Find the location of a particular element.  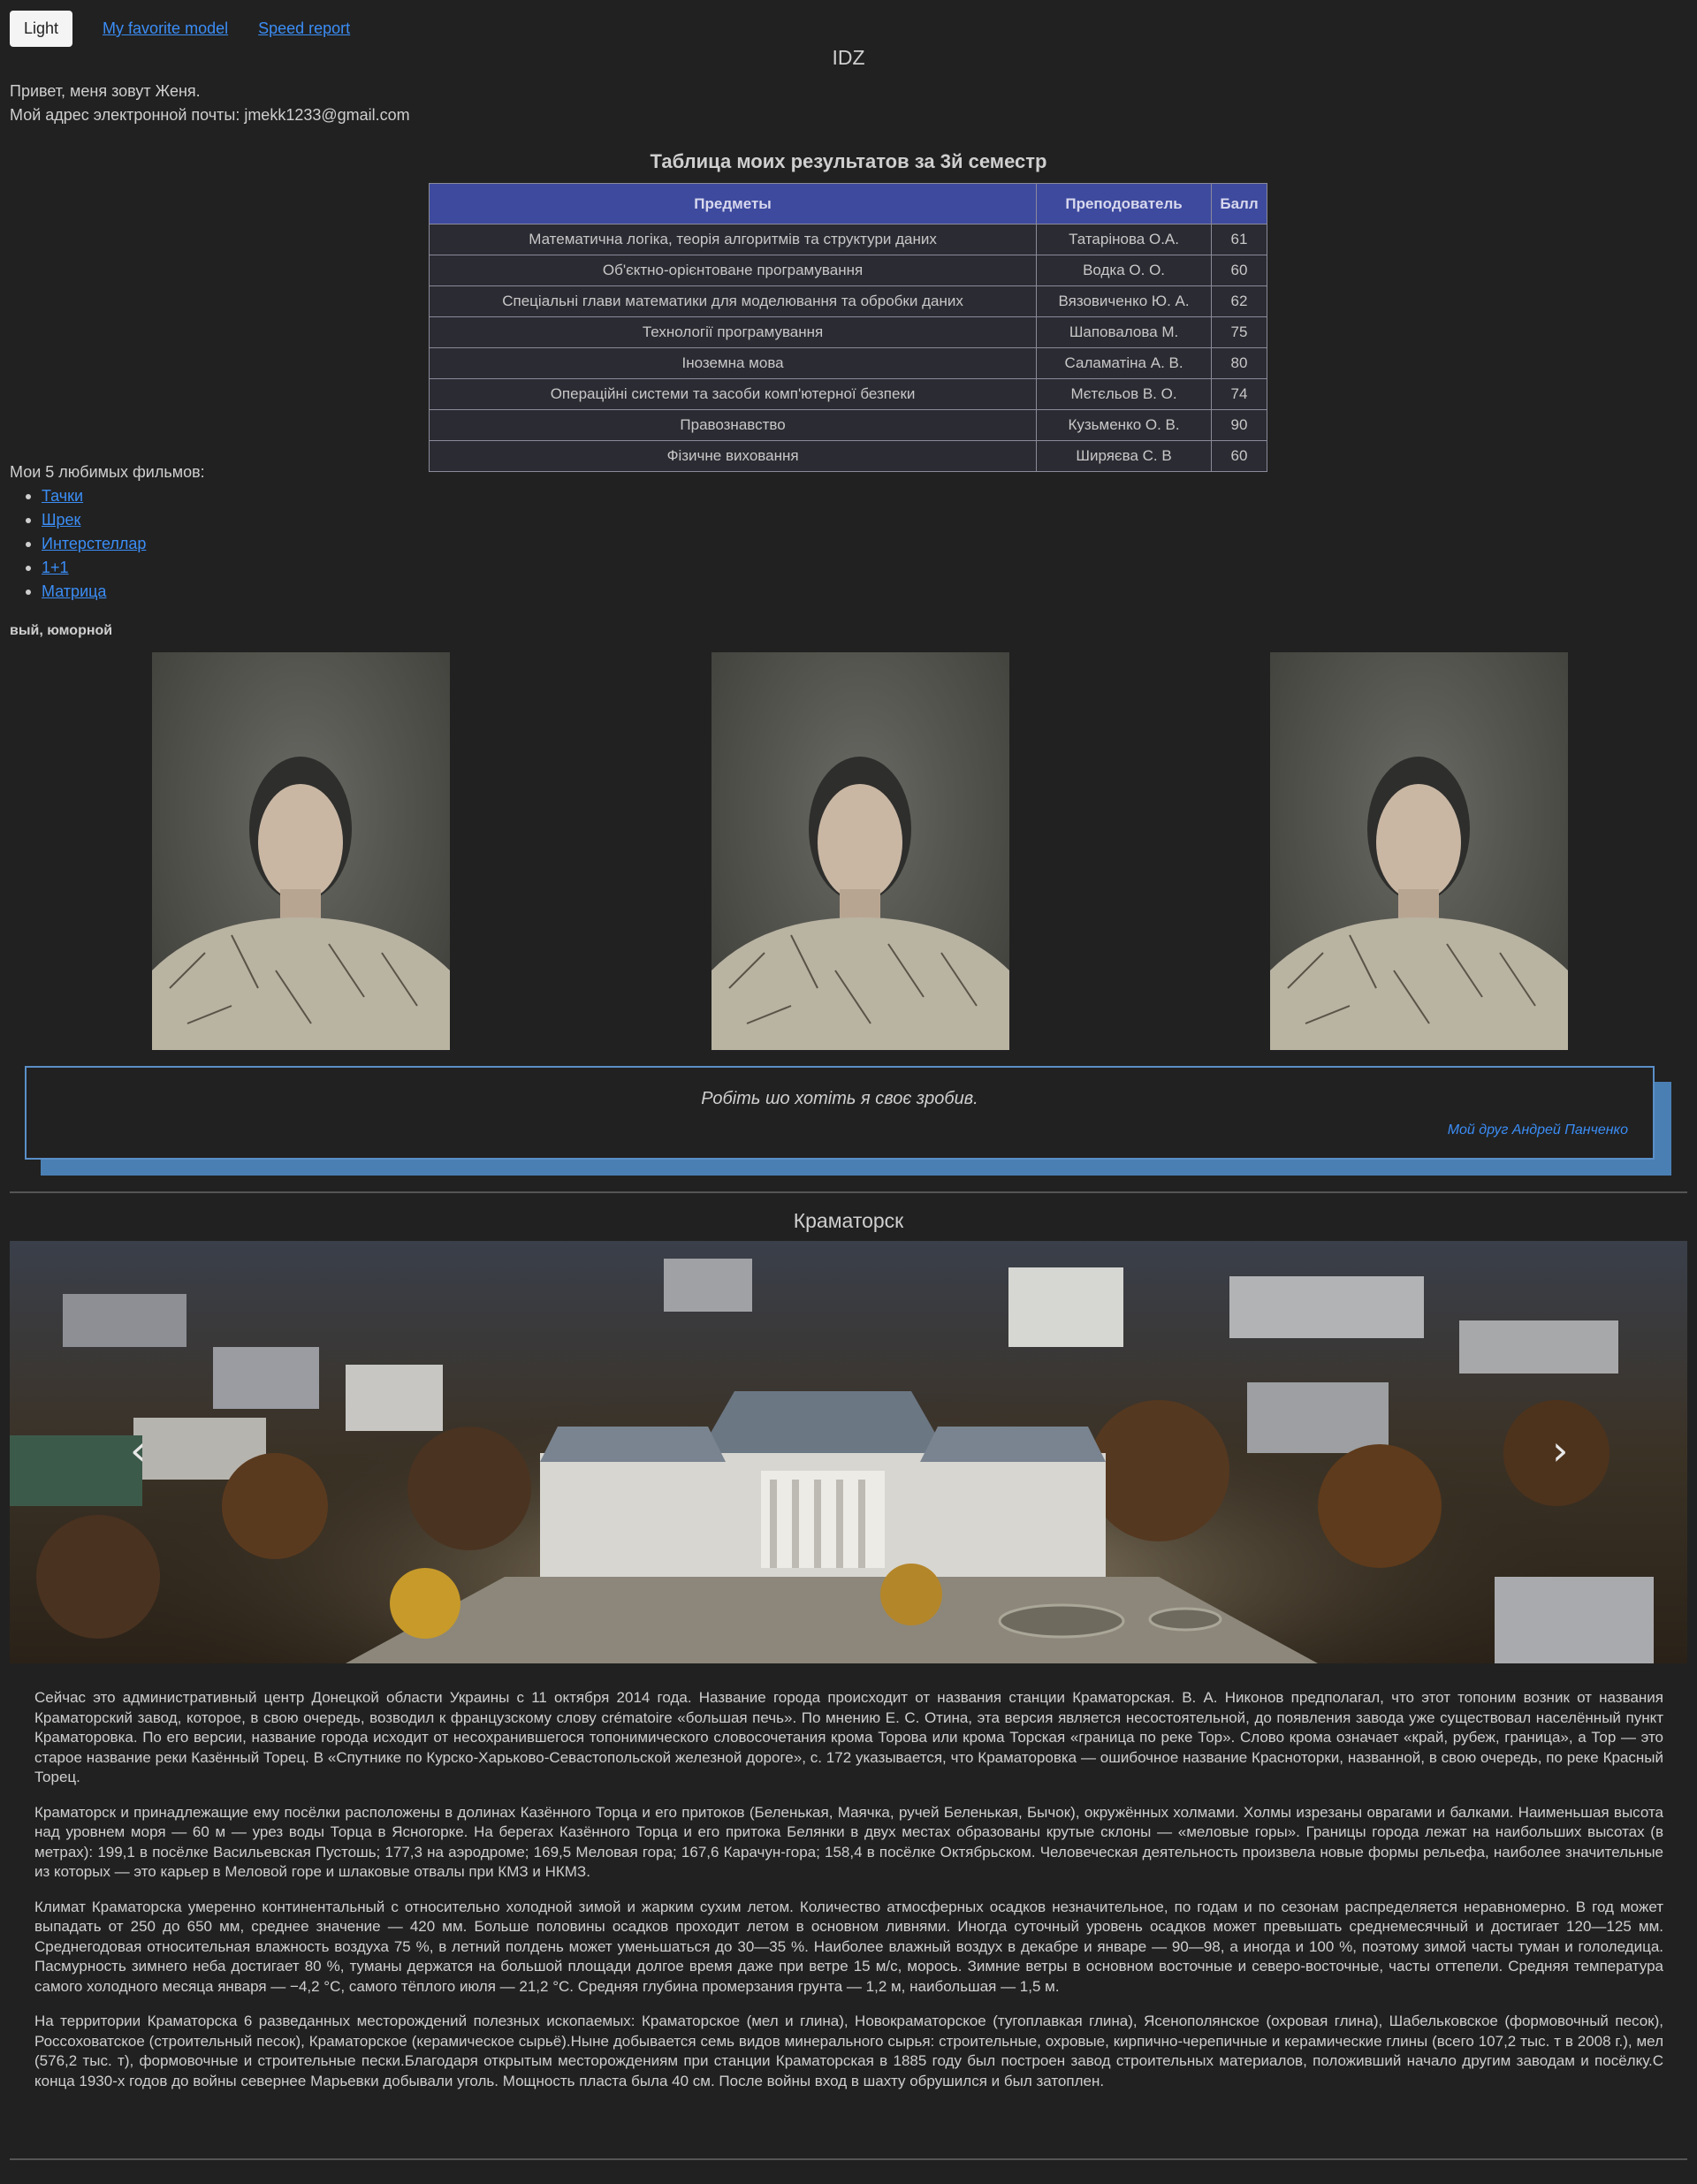

quote-text: Робіть шо хотіть я своє зробив. is located at coordinates (840, 1098).